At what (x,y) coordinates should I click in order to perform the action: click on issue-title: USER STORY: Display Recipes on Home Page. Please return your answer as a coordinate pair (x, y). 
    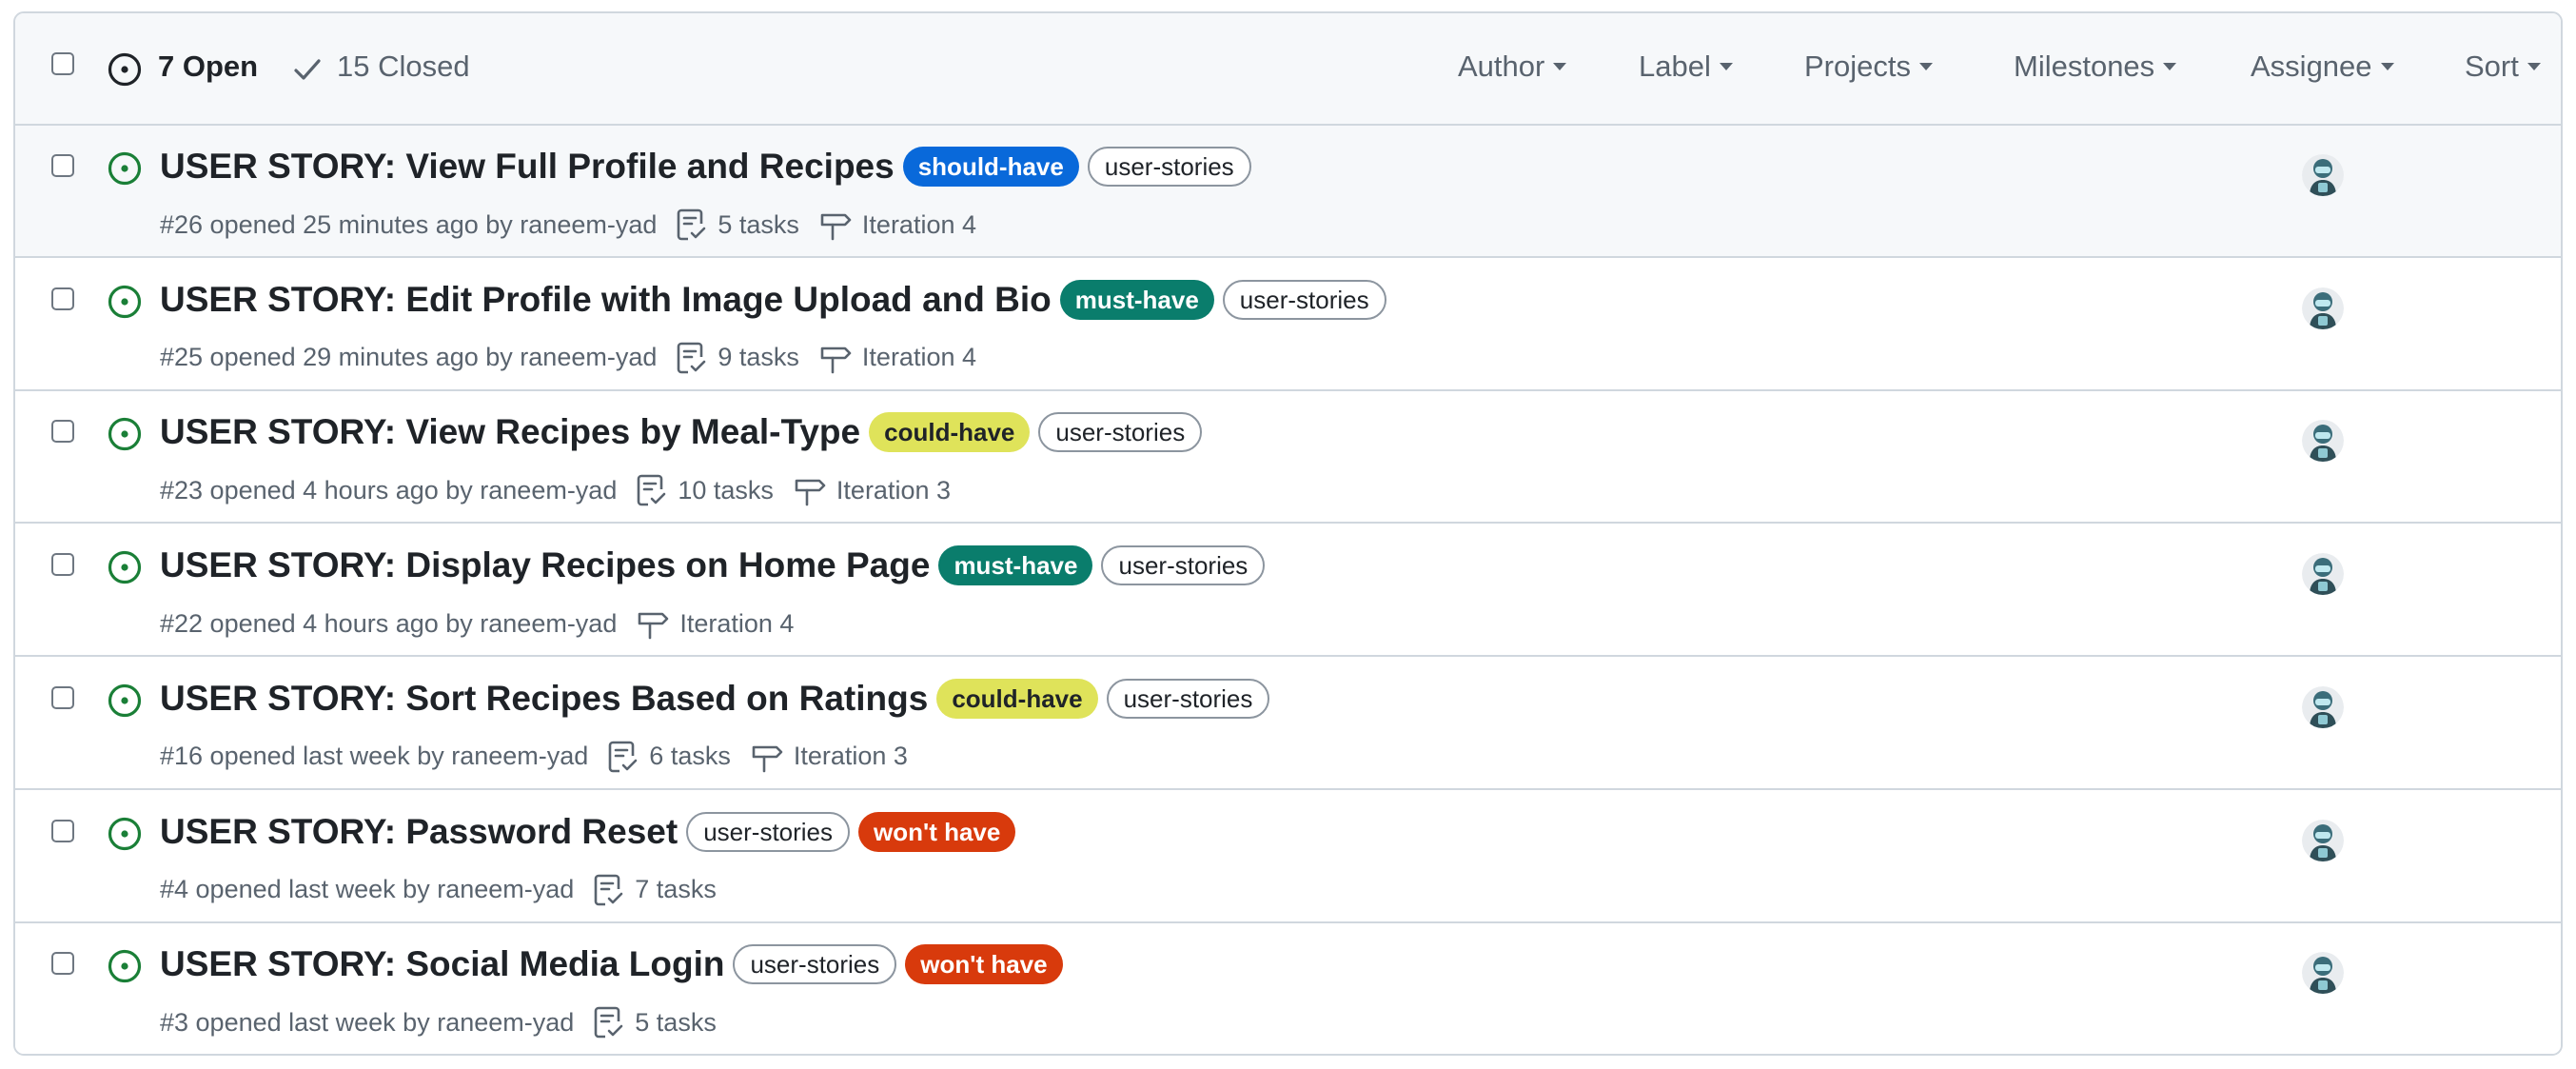
    Looking at the image, I should click on (545, 565).